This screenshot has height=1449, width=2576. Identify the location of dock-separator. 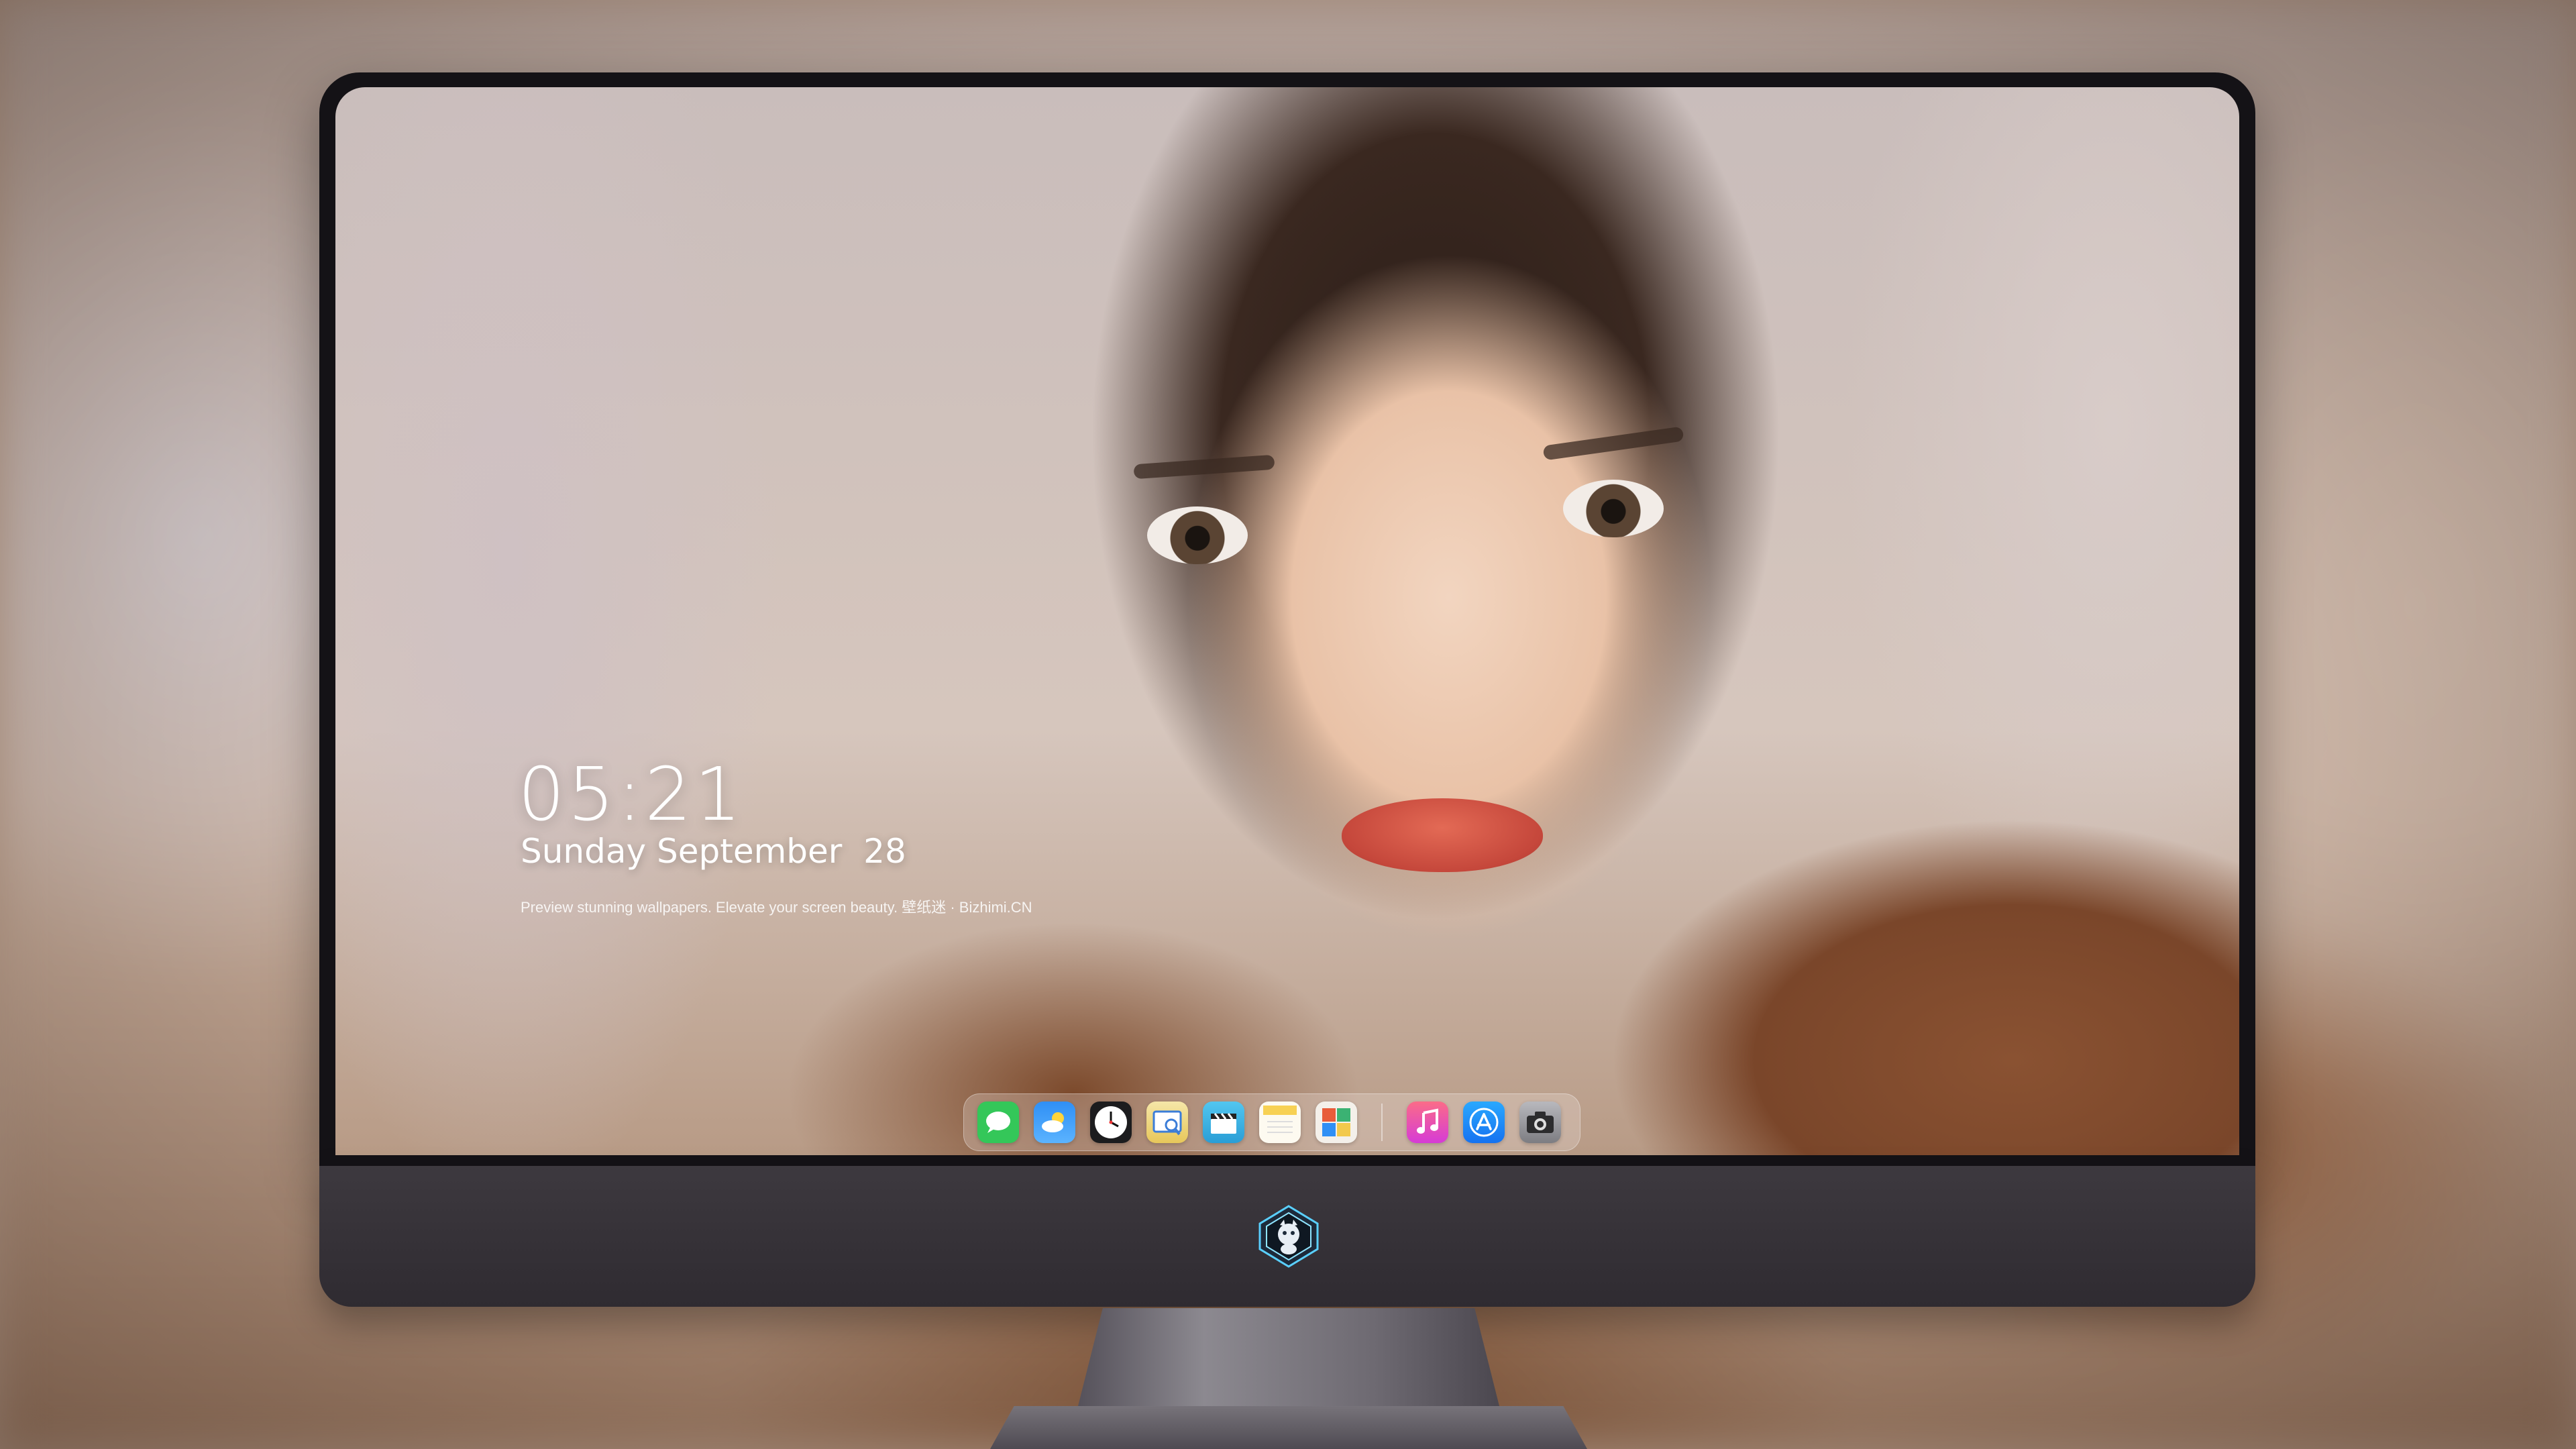
(1382, 1122).